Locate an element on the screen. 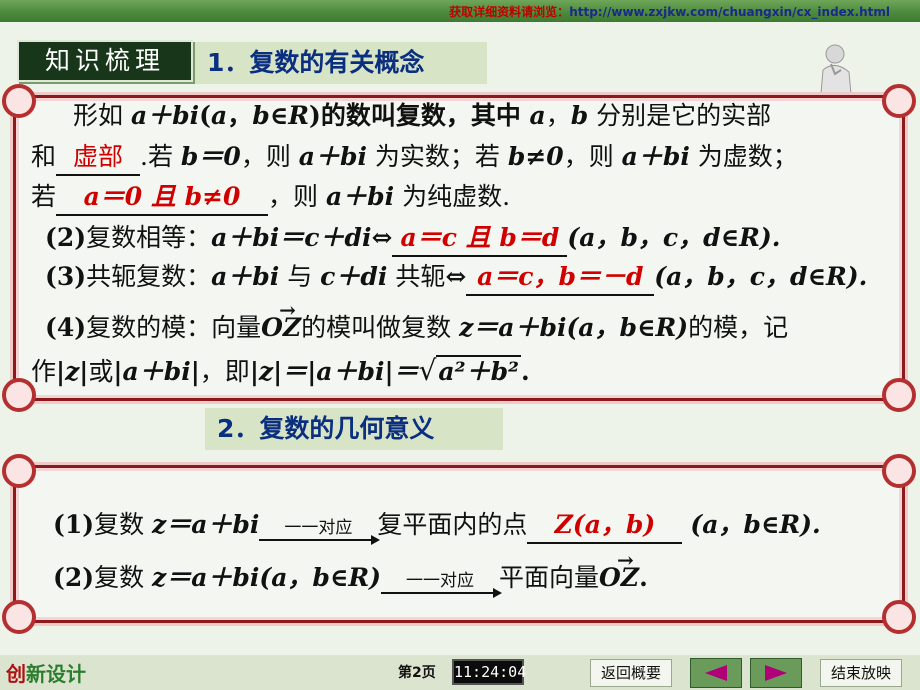 This screenshot has width=920, height=690. left-arrow-icon is located at coordinates (716, 673).